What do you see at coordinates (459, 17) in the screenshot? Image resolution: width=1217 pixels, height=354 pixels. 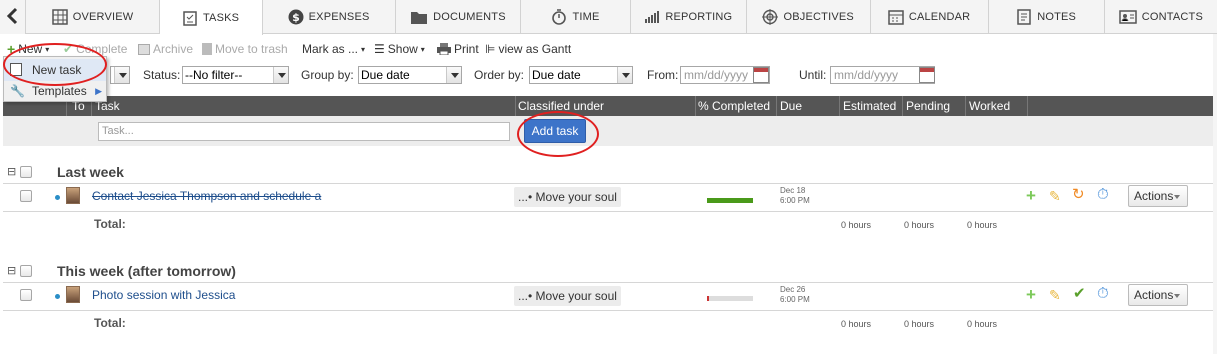 I see `tab-documents: DOCUMENTS` at bounding box center [459, 17].